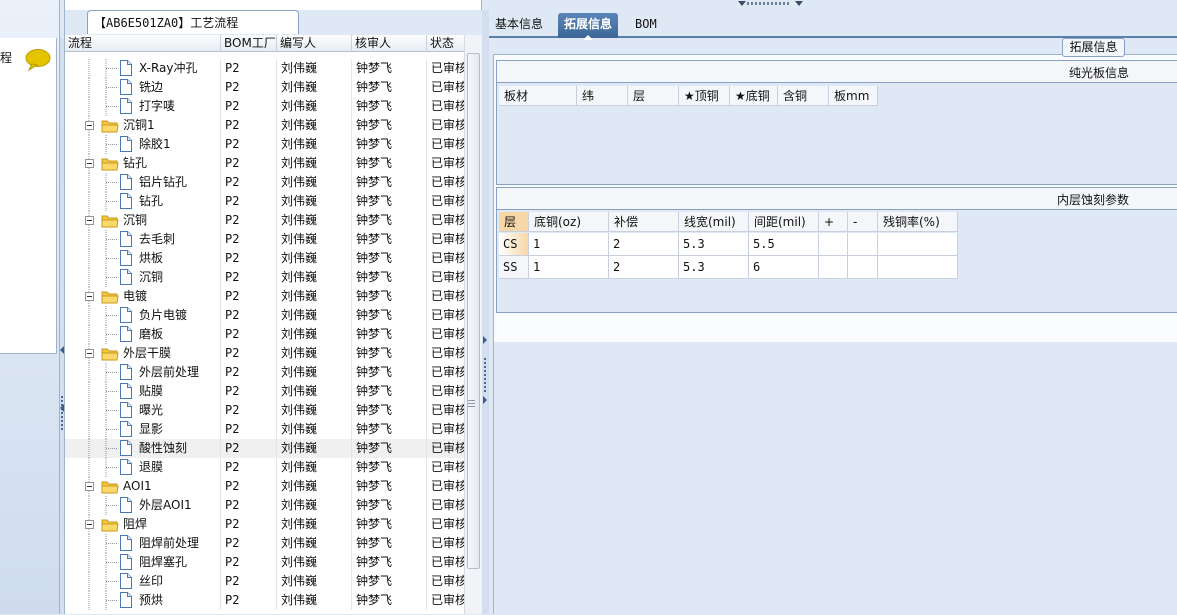  Describe the element at coordinates (264, 220) in the screenshot. I see `table-row: 沉铜 P2 刘伟巍 钟梦飞 已审核` at that location.